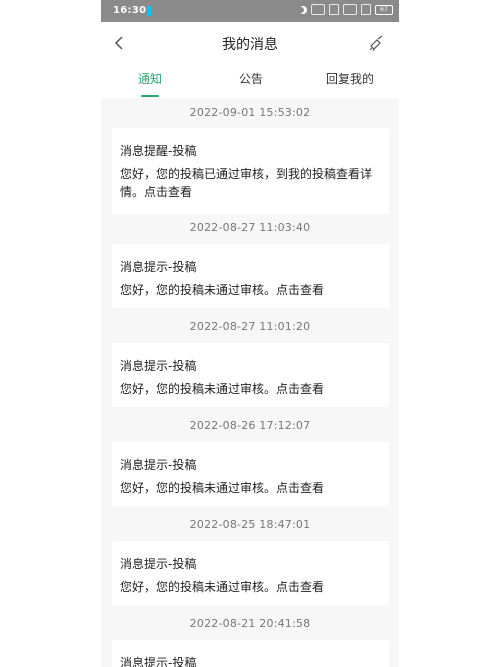 This screenshot has width=500, height=667. I want to click on message-timestamp: 2022-08-27 11:03:40, so click(250, 227).